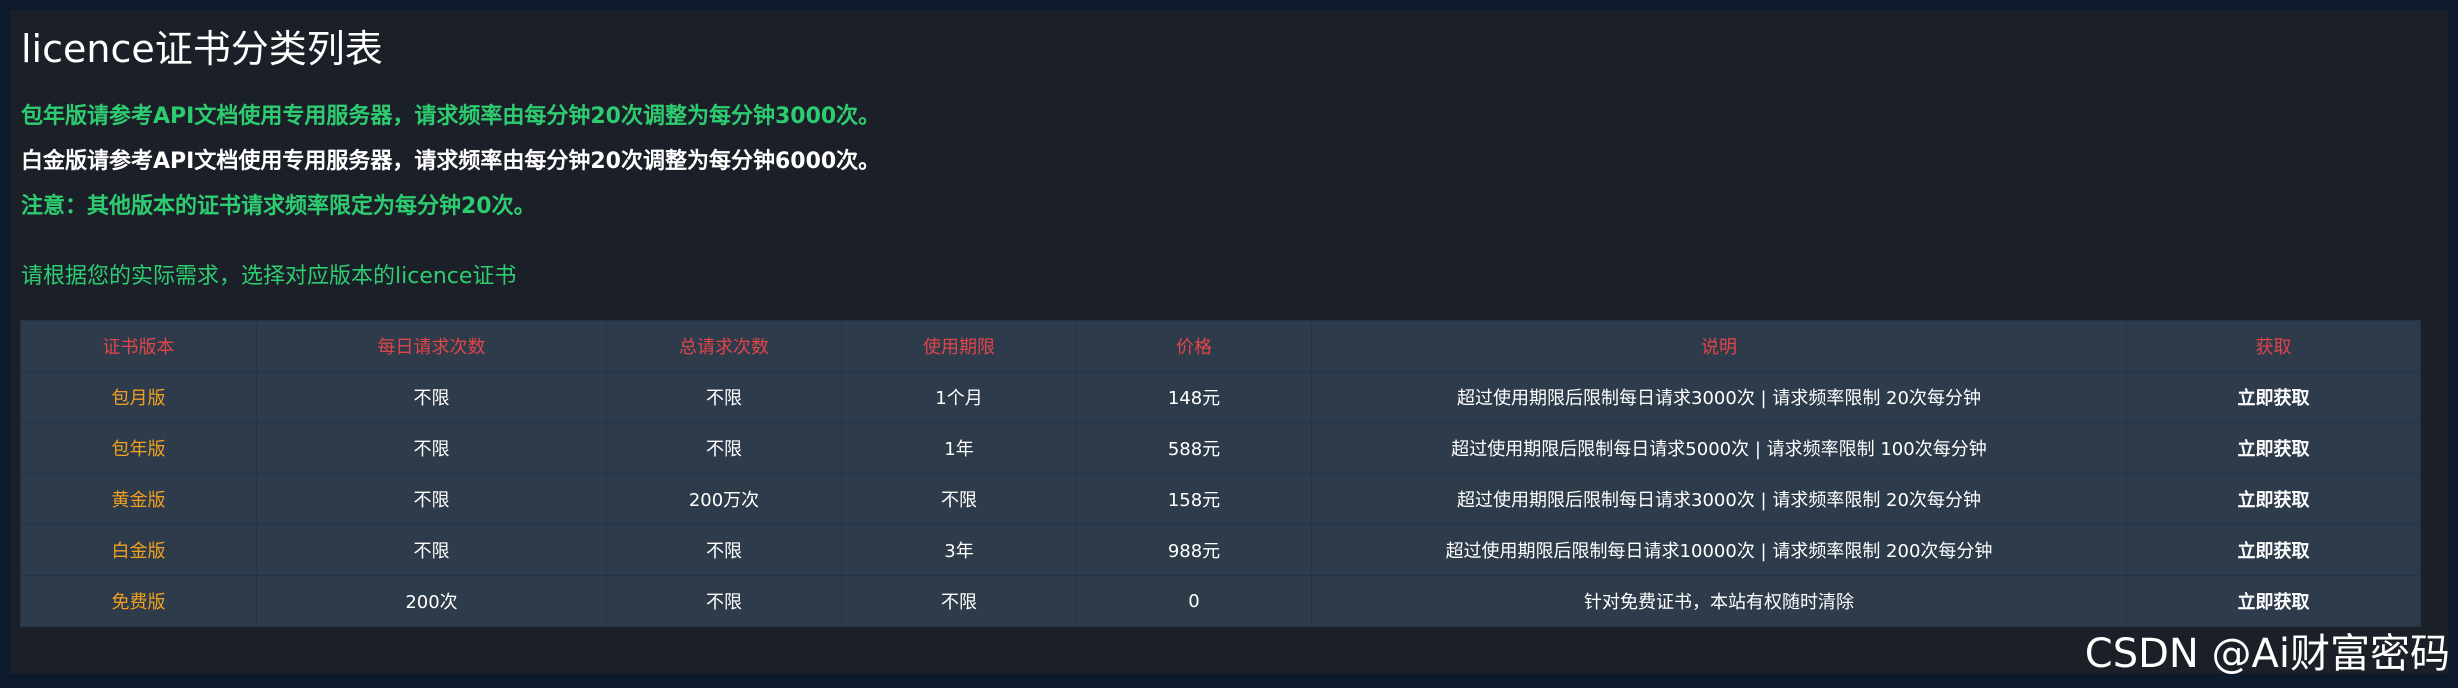  Describe the element at coordinates (959, 346) in the screenshot. I see `header-period: 使用期限` at that location.